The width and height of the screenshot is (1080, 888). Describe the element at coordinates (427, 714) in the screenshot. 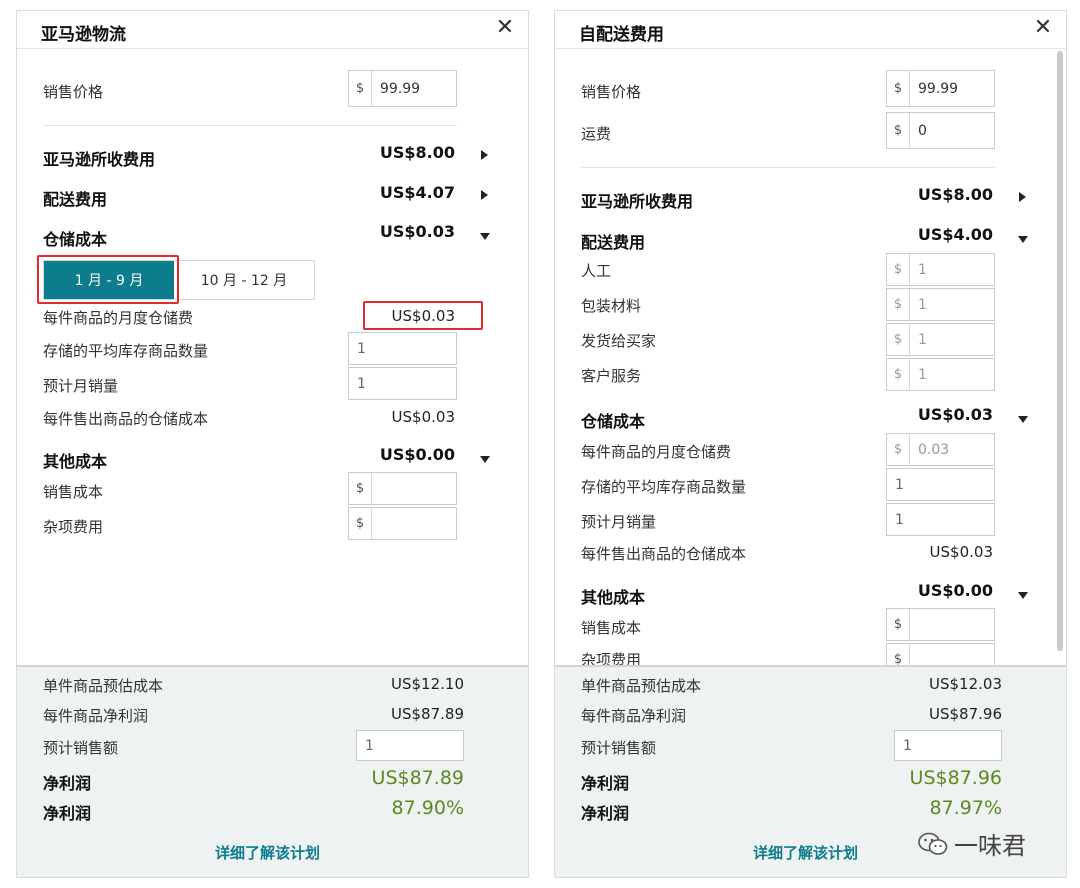

I see `unit-profit-value: US$87.89` at that location.